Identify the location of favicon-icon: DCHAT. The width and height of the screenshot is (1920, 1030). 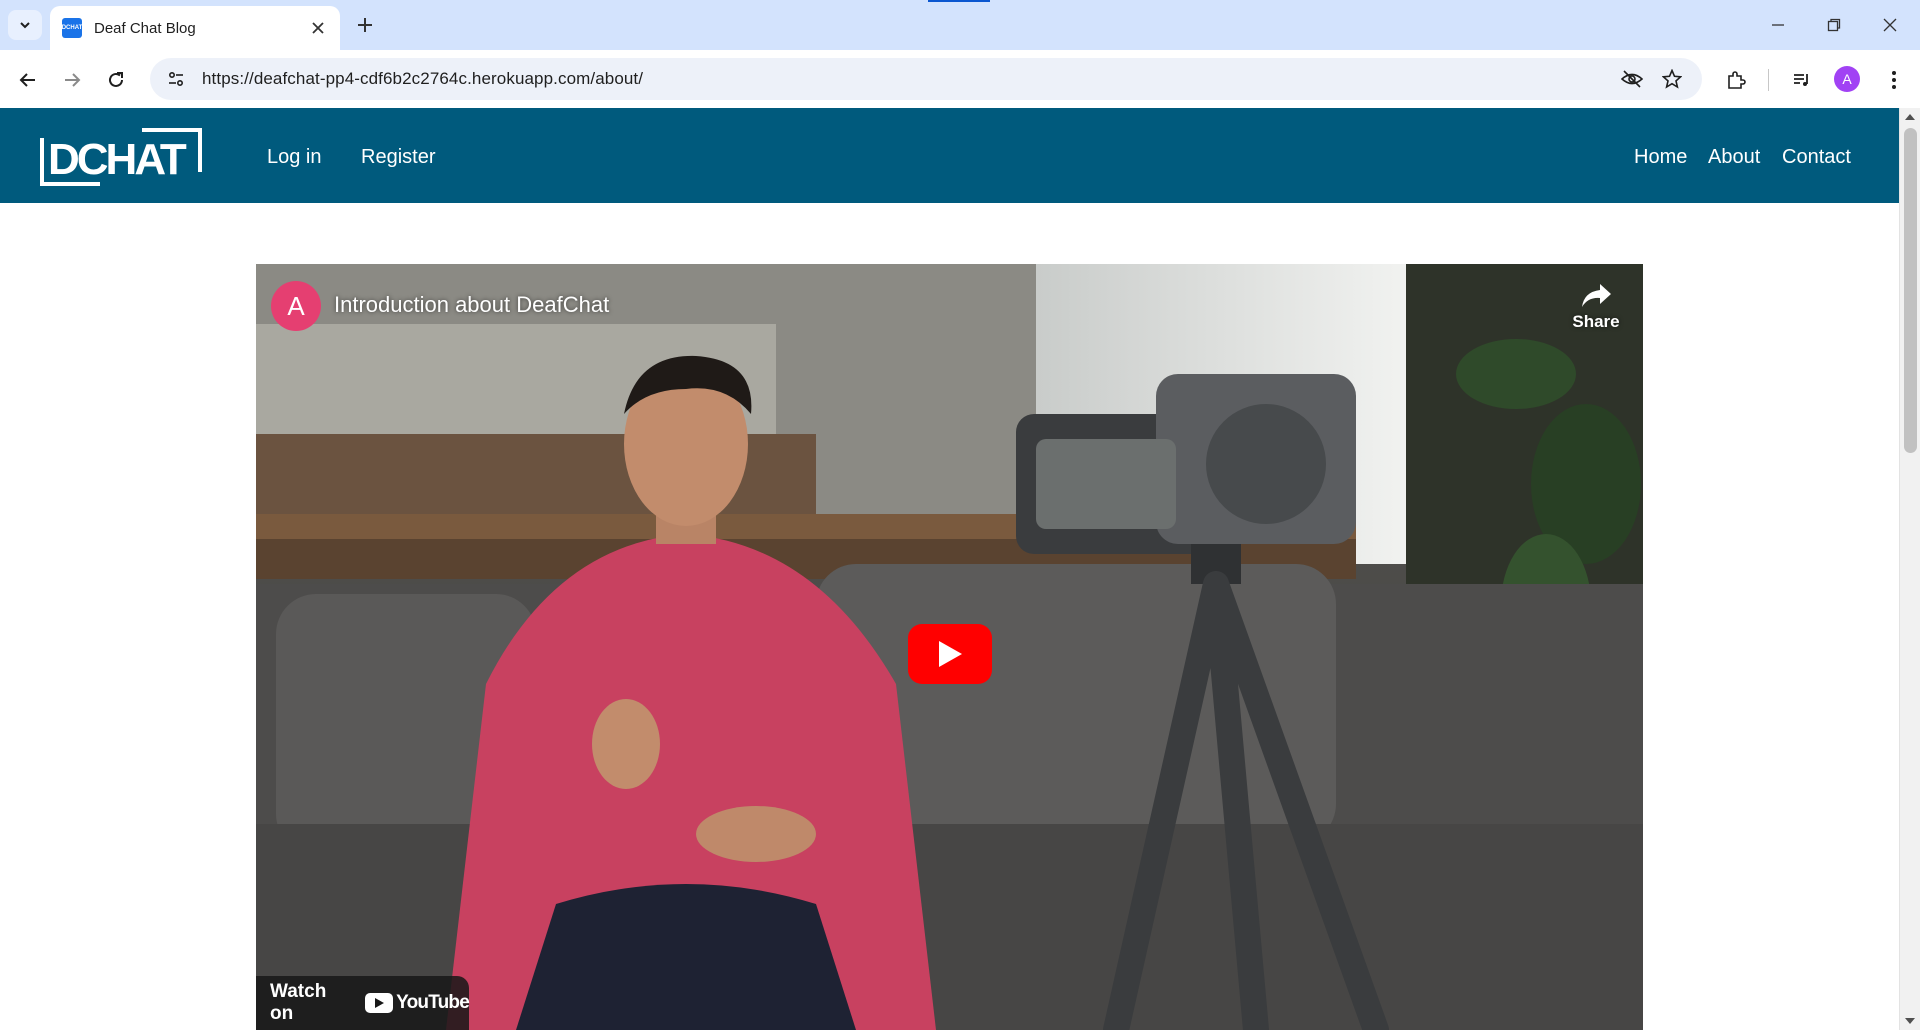
(72, 28).